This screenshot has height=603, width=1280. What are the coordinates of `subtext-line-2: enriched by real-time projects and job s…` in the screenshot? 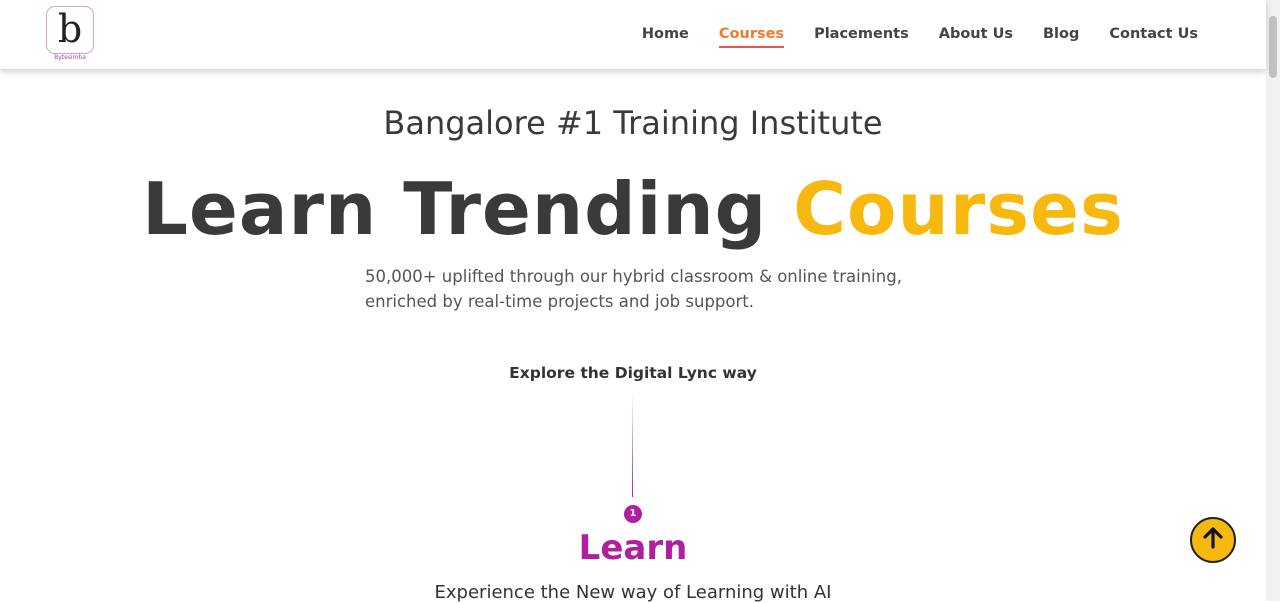 It's located at (559, 301).